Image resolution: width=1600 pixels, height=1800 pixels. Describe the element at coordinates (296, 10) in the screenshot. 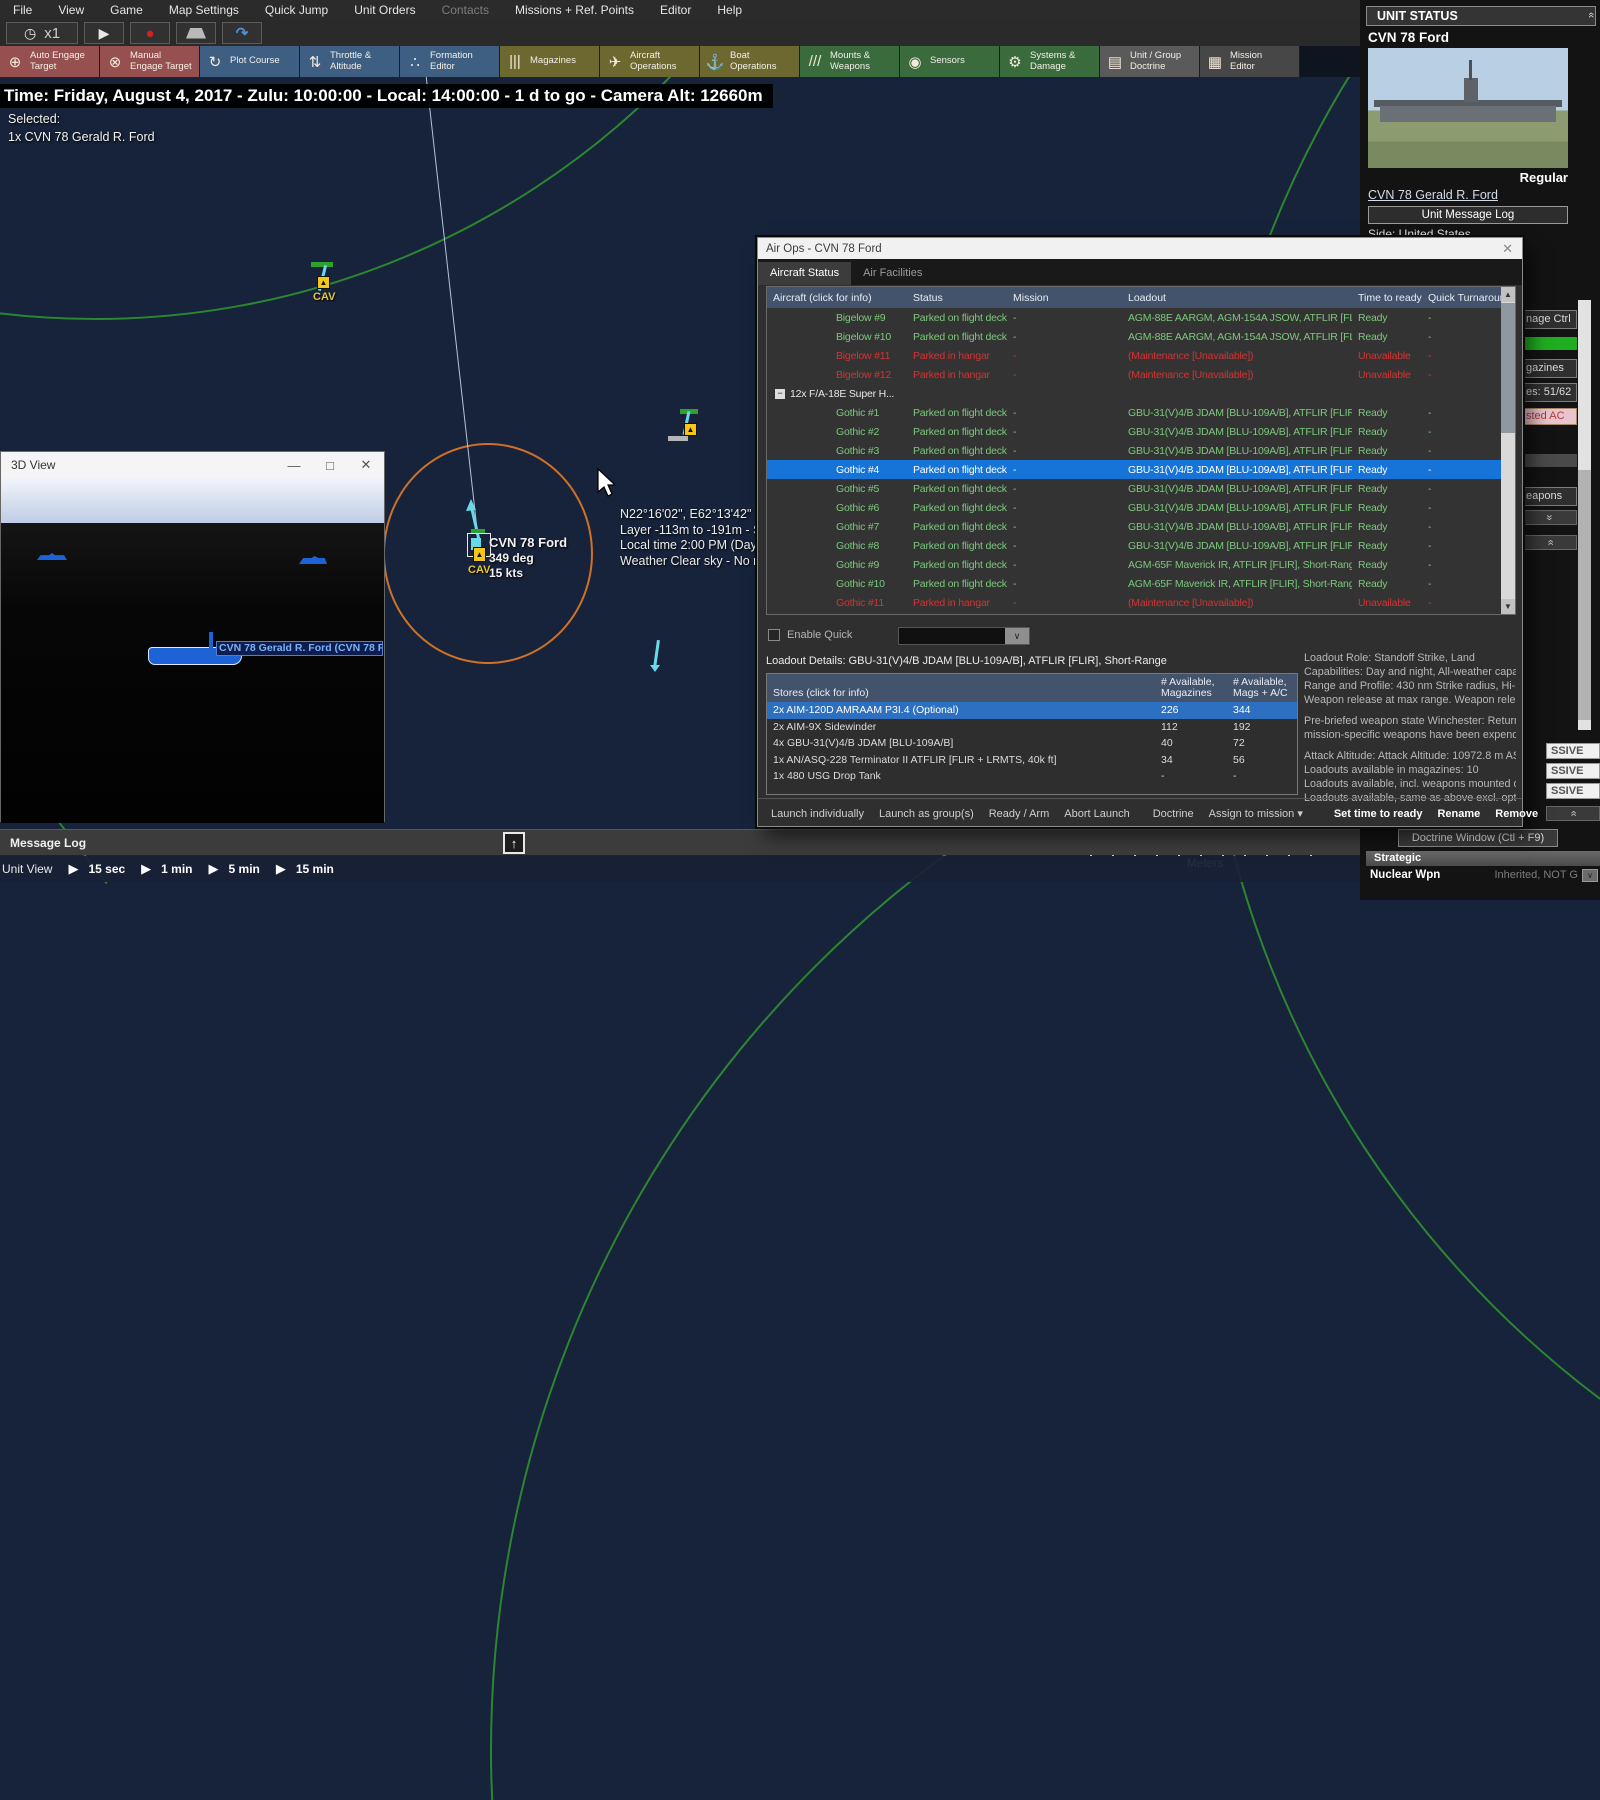

I see `menu-item: Quick Jump` at that location.